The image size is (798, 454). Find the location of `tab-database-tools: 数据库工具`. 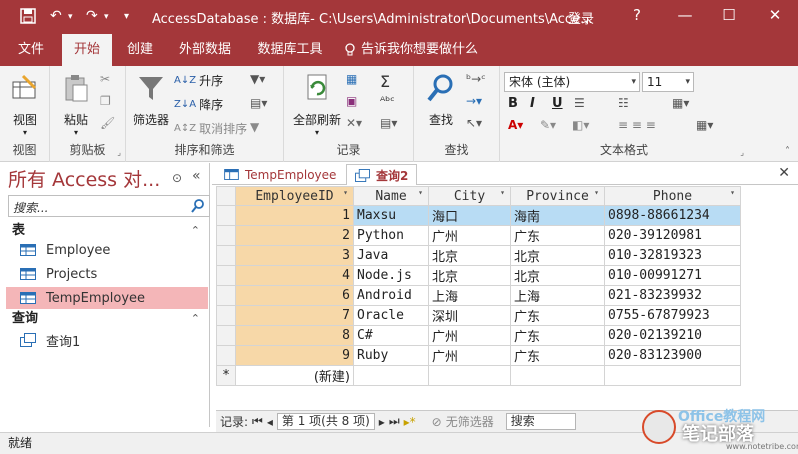

tab-database-tools: 数据库工具 is located at coordinates (290, 50).